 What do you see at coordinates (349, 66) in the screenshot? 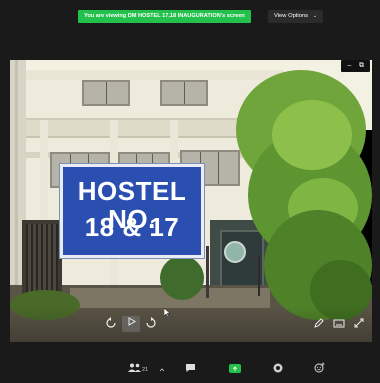
I see `minimize-icon: –` at bounding box center [349, 66].